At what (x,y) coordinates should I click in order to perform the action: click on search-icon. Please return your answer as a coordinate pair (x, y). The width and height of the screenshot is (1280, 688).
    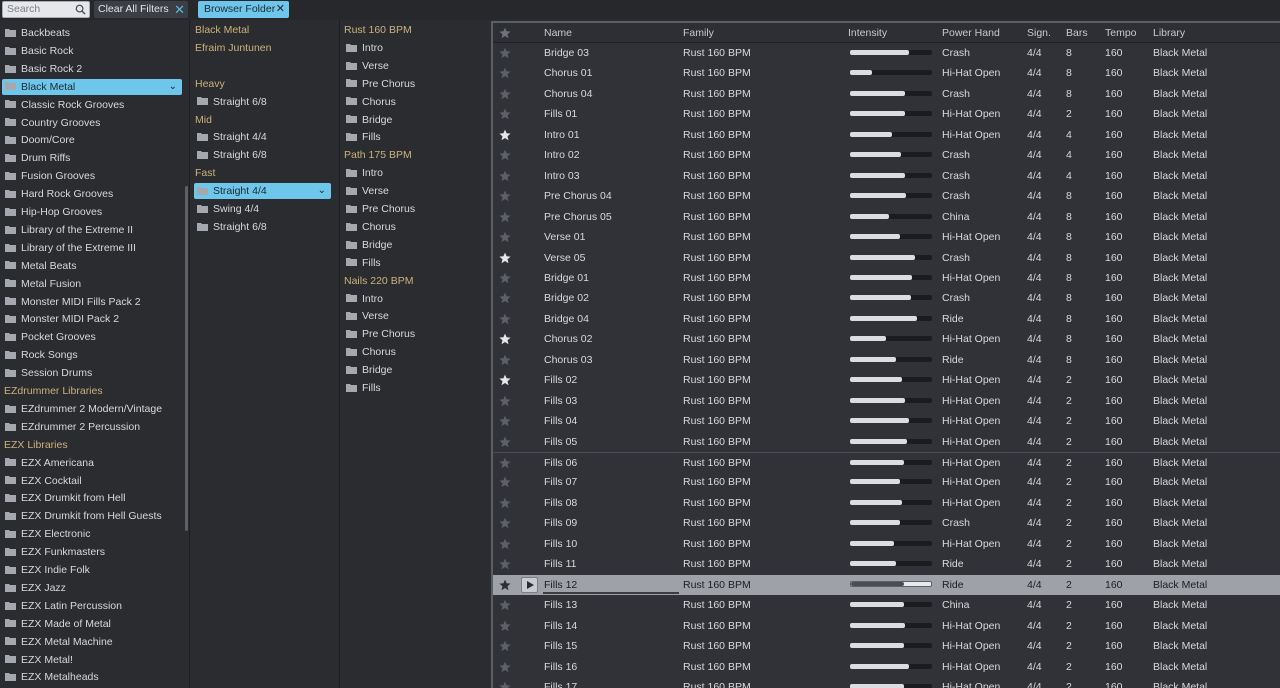
    Looking at the image, I should click on (80, 9).